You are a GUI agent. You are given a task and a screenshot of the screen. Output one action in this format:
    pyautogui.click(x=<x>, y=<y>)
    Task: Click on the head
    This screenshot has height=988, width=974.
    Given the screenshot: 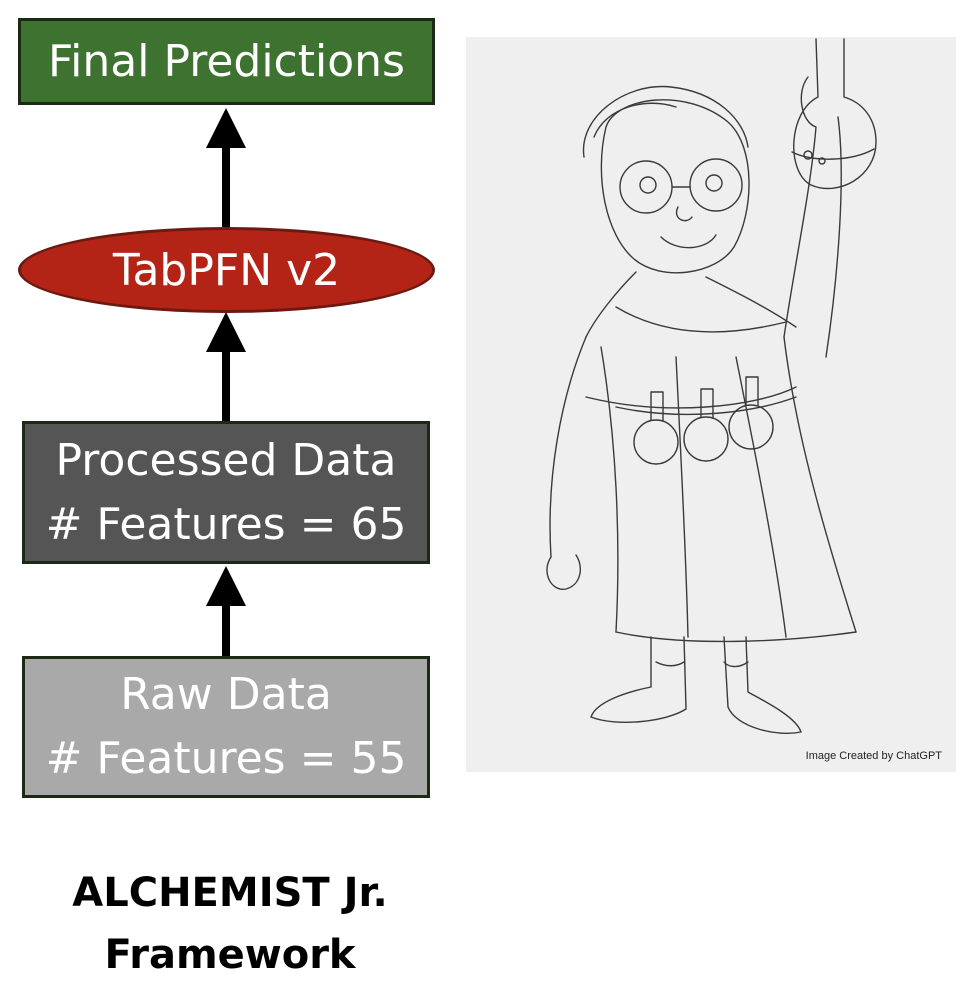 What is the action you would take?
    pyautogui.click(x=675, y=186)
    